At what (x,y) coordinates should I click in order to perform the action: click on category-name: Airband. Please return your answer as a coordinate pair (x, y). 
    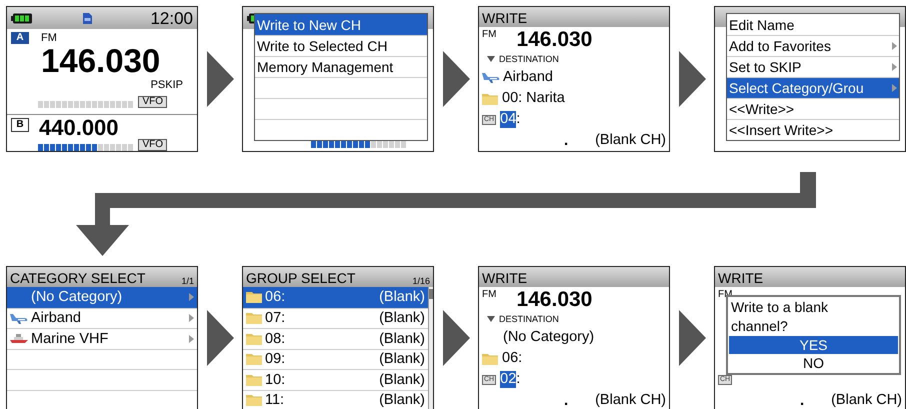
    Looking at the image, I should click on (528, 77).